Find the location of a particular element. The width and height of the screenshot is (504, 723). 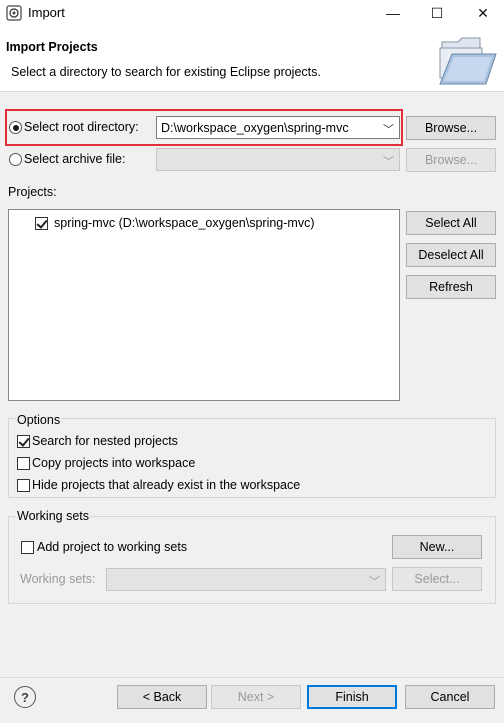

maximize-button: ☐ is located at coordinates (437, 13).